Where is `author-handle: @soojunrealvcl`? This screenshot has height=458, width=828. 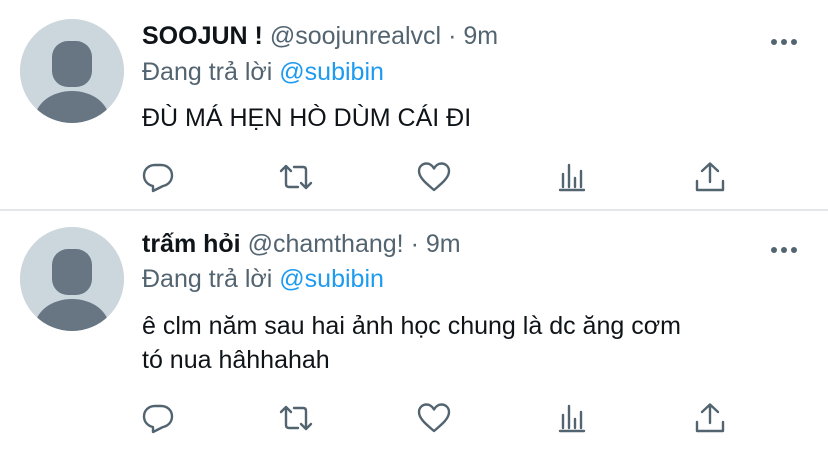
author-handle: @soojunrealvcl is located at coordinates (355, 36).